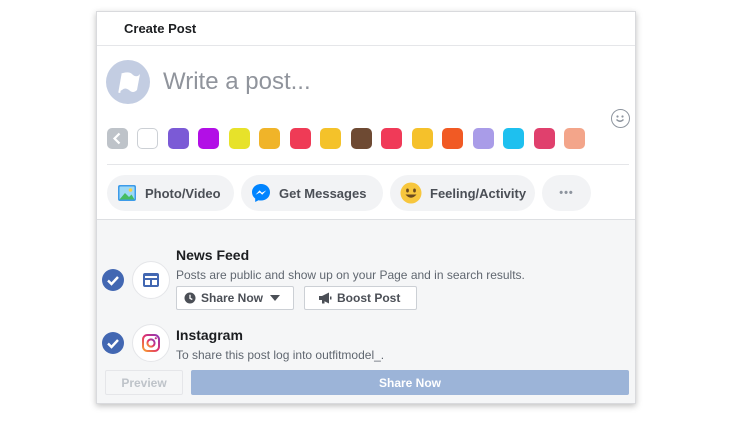 The height and width of the screenshot is (421, 740). I want to click on smiley-icon, so click(620, 118).